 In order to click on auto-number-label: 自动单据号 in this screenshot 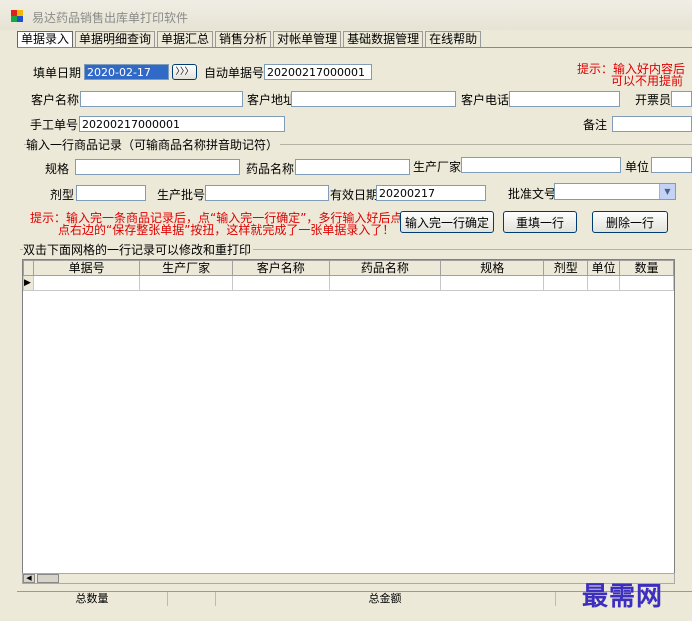, I will do `click(234, 73)`.